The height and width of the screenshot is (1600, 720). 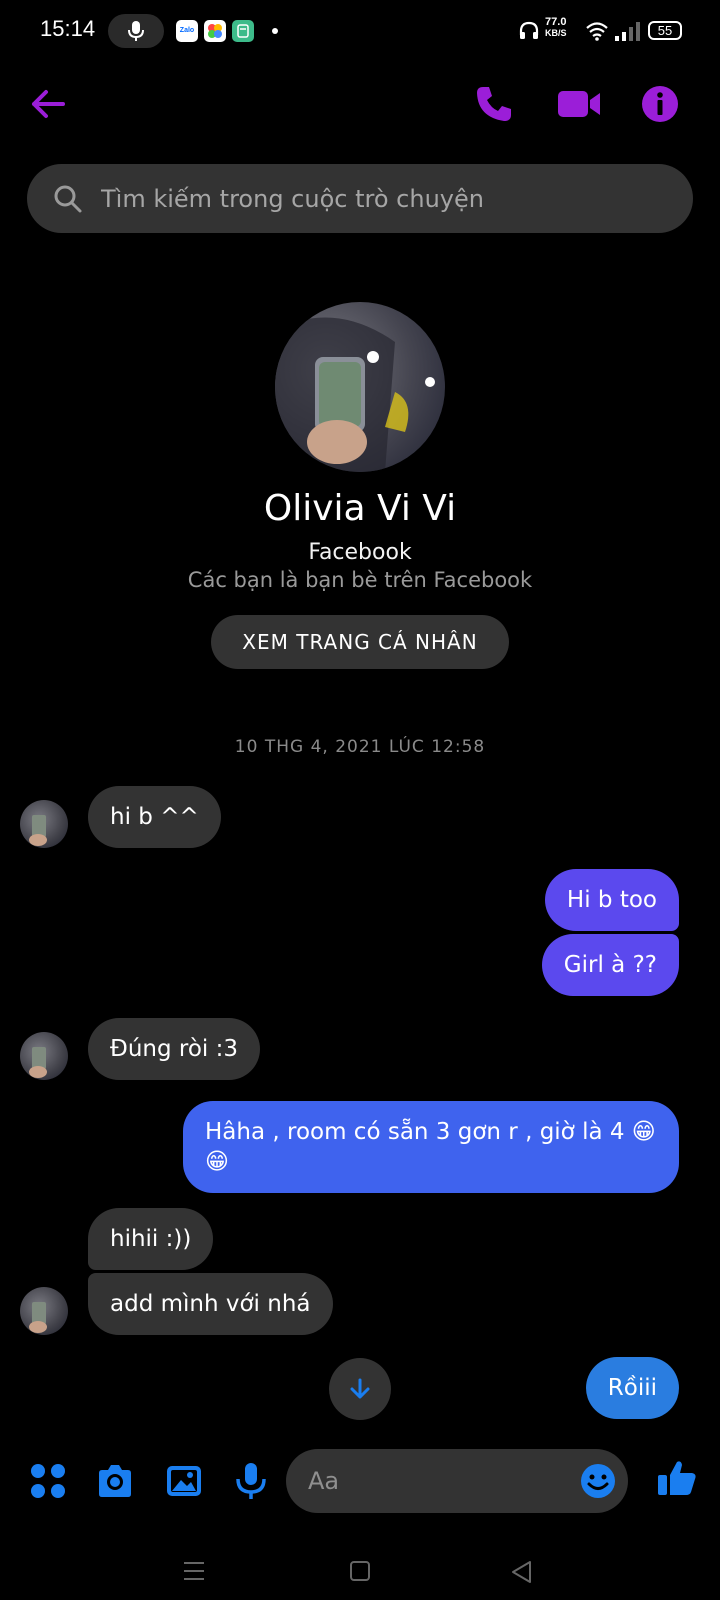 I want to click on status-time: 15:14, so click(x=68, y=28).